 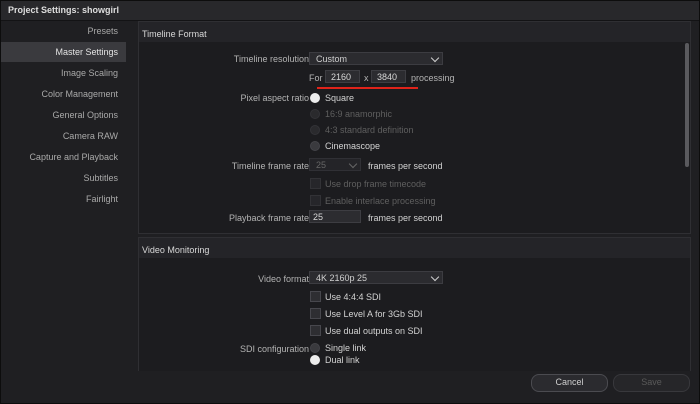 I want to click on sidebar-item-capture-and-playback: Capture and Playback, so click(x=59, y=157).